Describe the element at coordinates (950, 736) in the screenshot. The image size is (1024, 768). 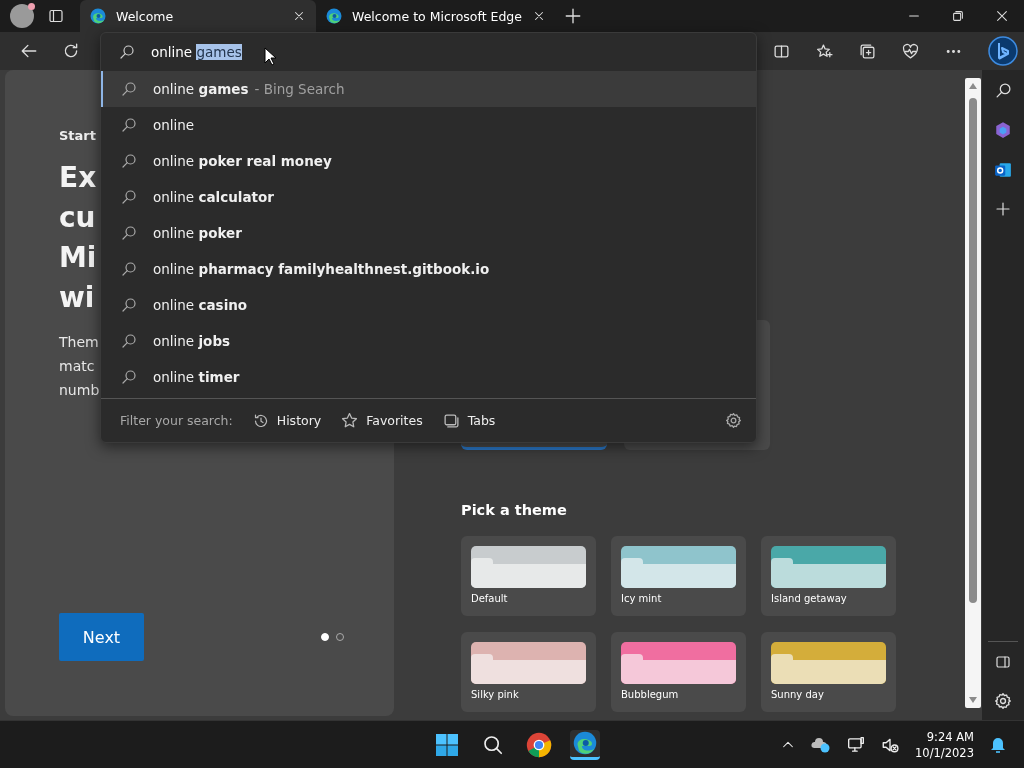
I see `clock-time: 9:24 AM` at that location.